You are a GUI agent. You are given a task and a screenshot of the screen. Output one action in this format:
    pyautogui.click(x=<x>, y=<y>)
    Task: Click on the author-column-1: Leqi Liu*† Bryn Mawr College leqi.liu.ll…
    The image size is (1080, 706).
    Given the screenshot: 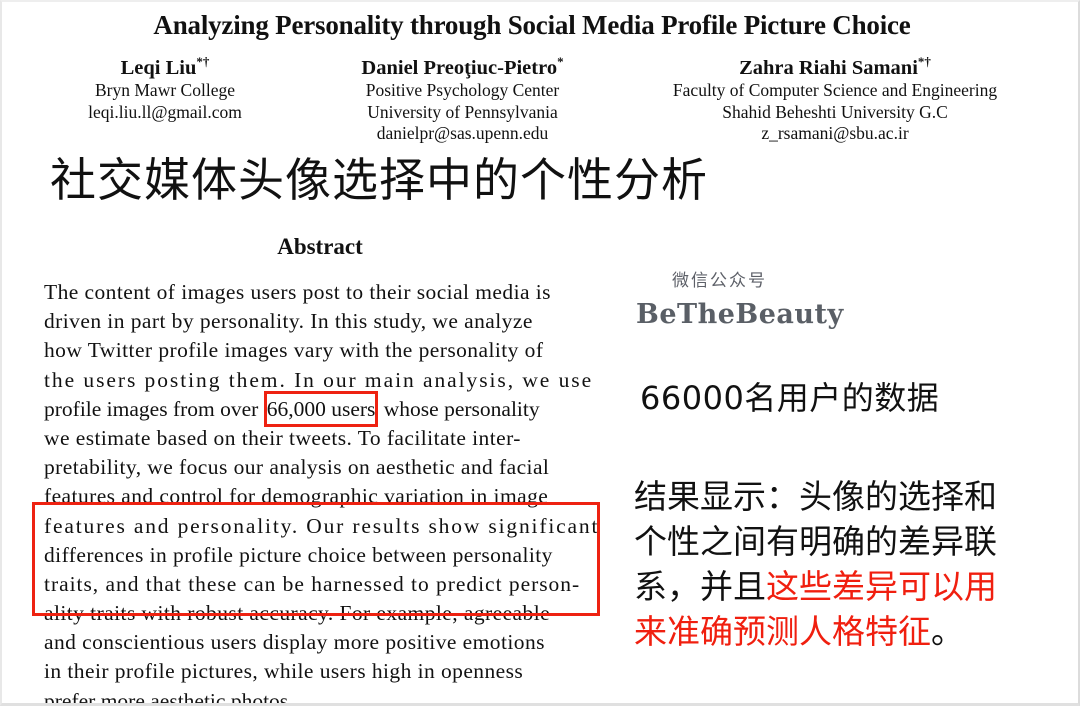 What is the action you would take?
    pyautogui.click(x=165, y=88)
    